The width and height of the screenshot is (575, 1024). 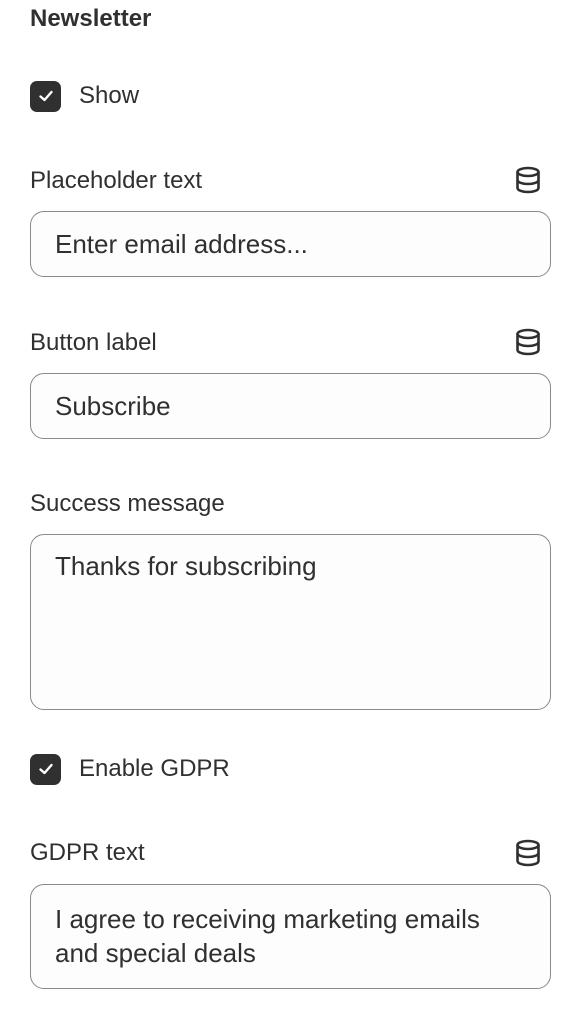 I want to click on button-label-label: Button label, so click(x=93, y=342).